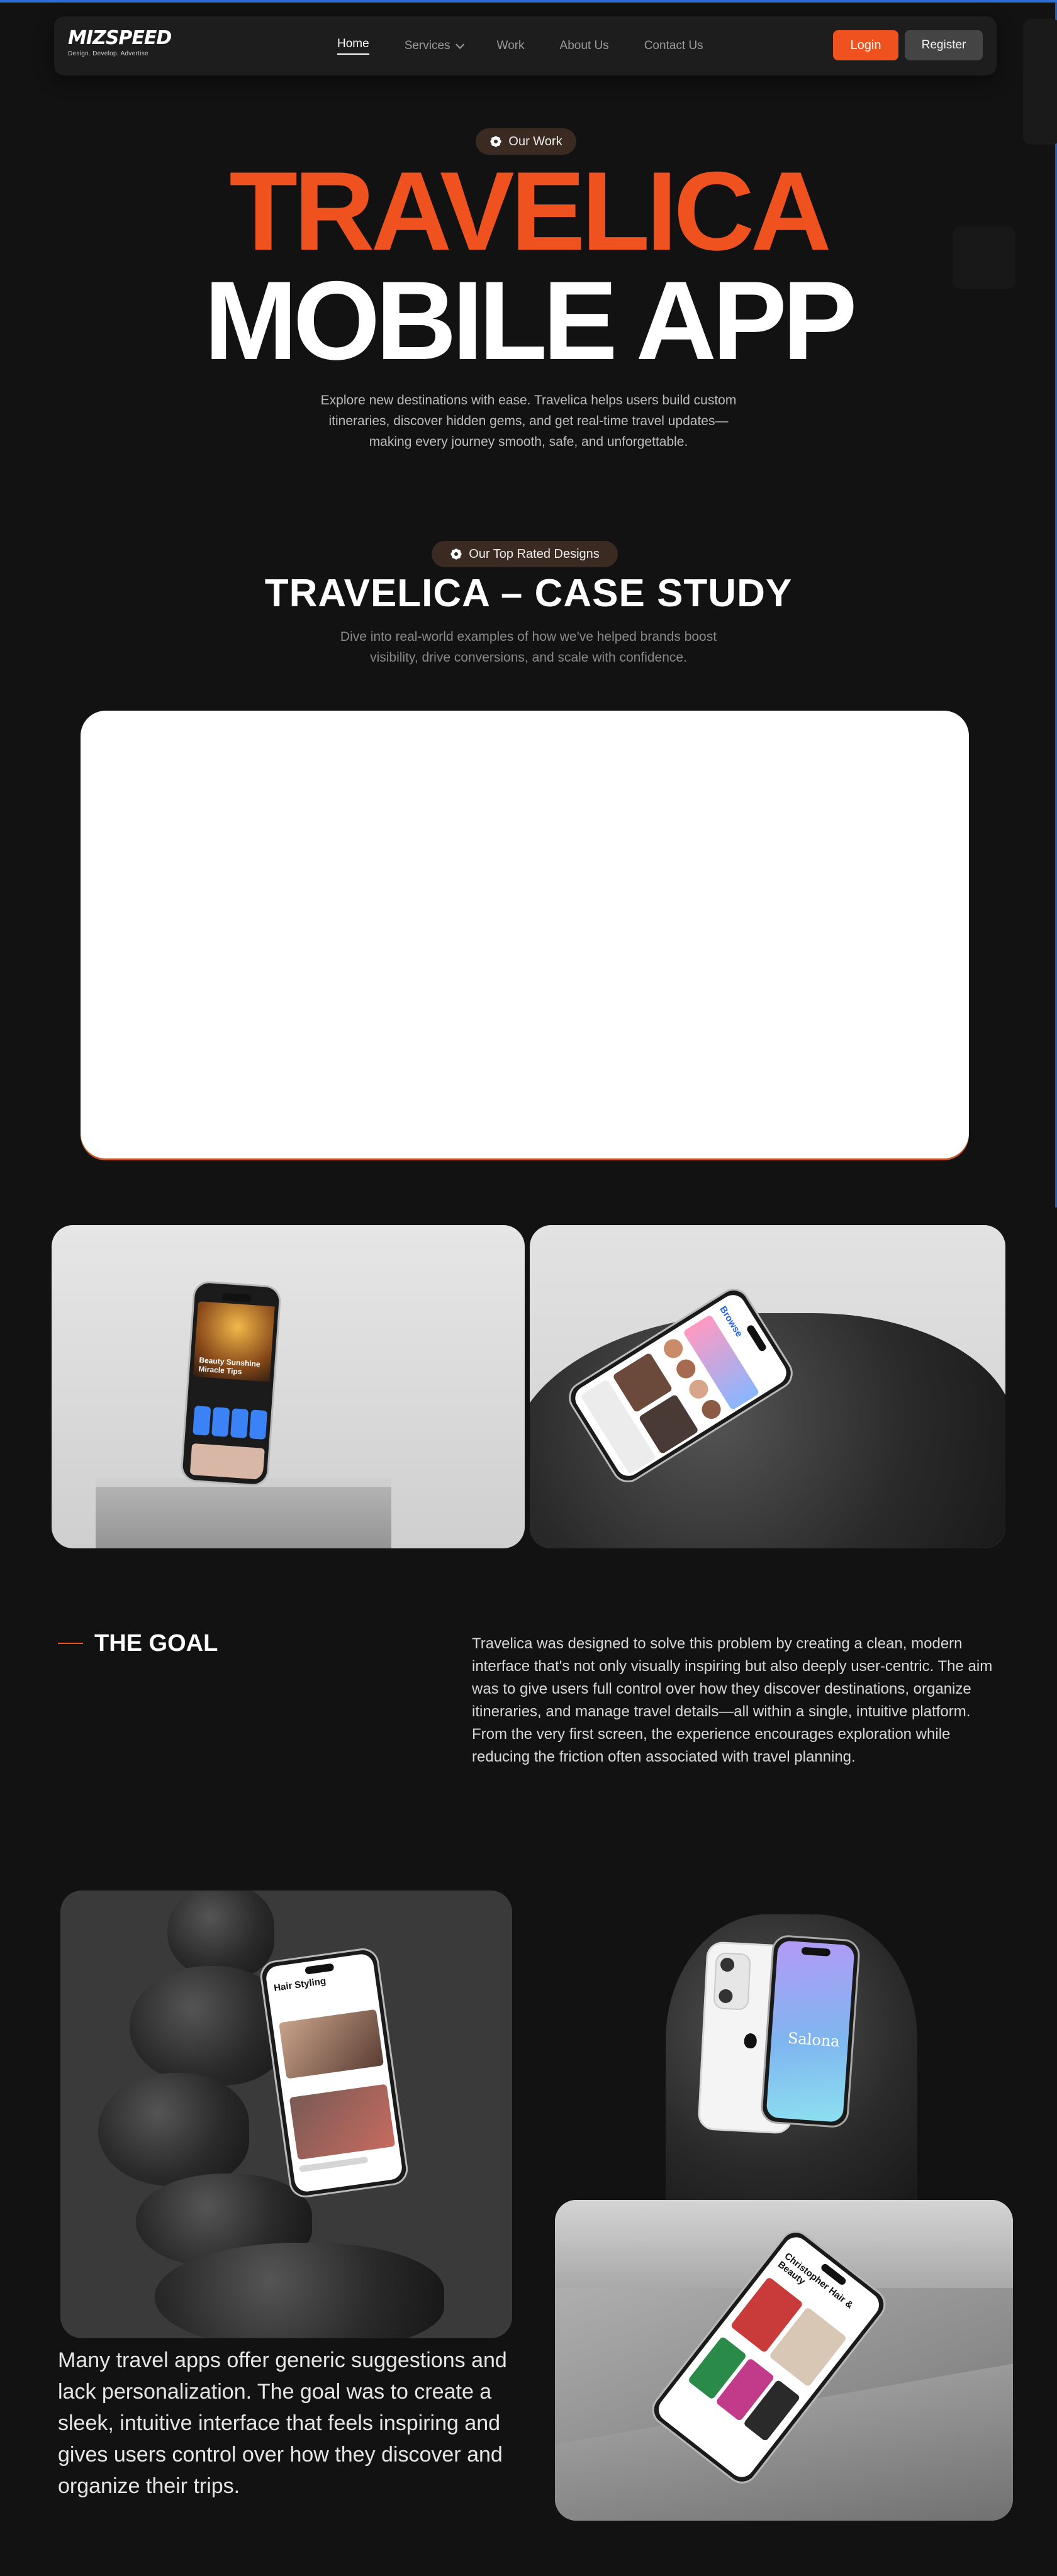 Image resolution: width=1057 pixels, height=2576 pixels. Describe the element at coordinates (243, 1515) in the screenshot. I see `pedestal` at that location.